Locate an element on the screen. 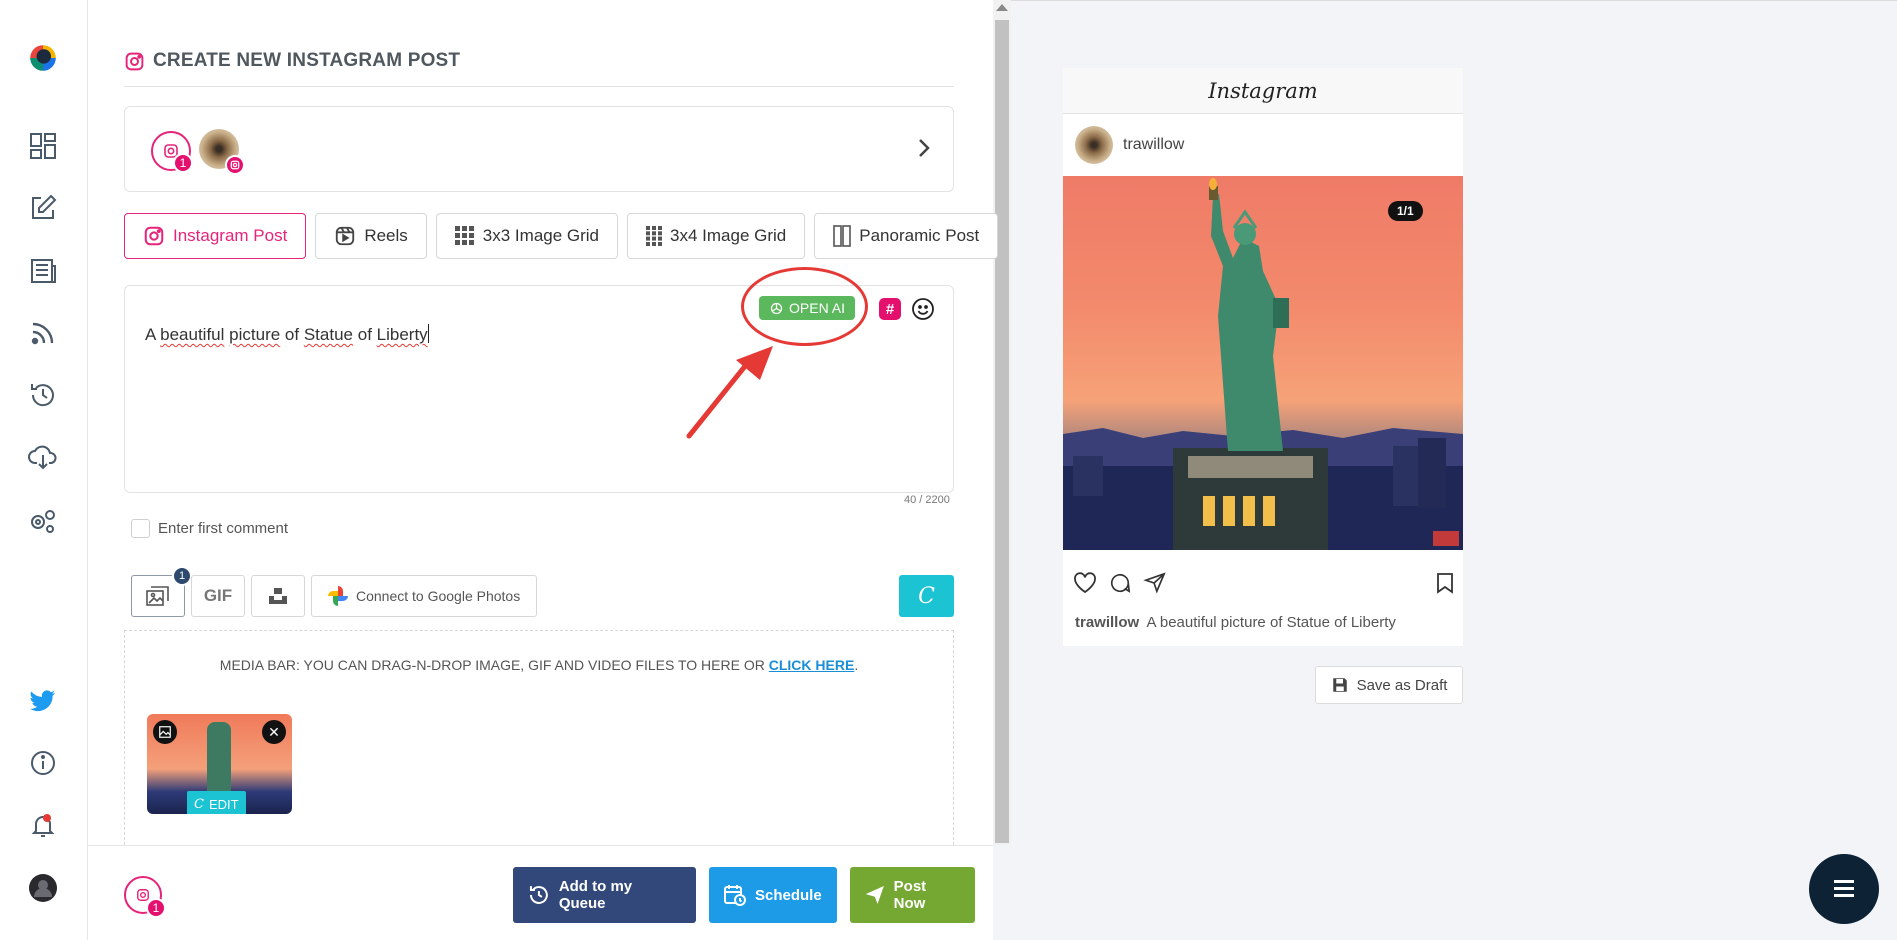  click-here-link: CLICK HERE is located at coordinates (812, 665).